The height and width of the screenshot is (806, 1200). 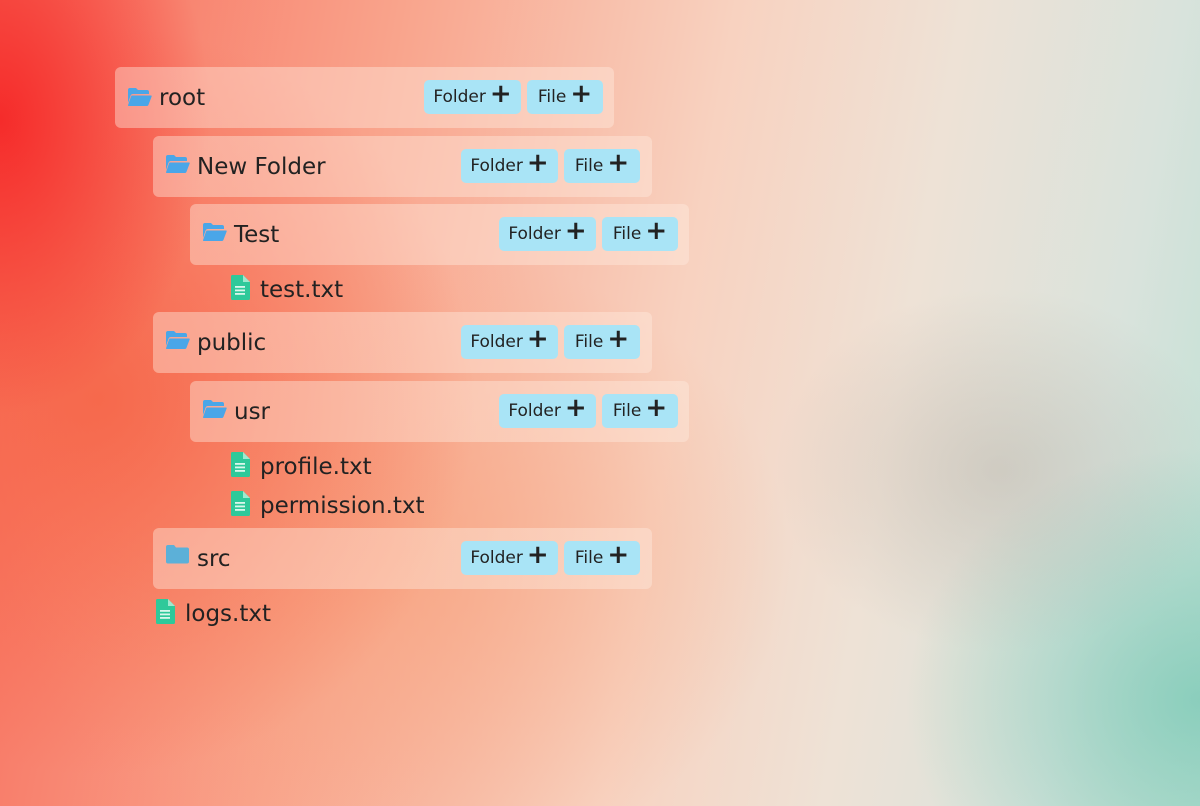 What do you see at coordinates (439, 411) in the screenshot?
I see `folder-node-usr: usr Folder + File +` at bounding box center [439, 411].